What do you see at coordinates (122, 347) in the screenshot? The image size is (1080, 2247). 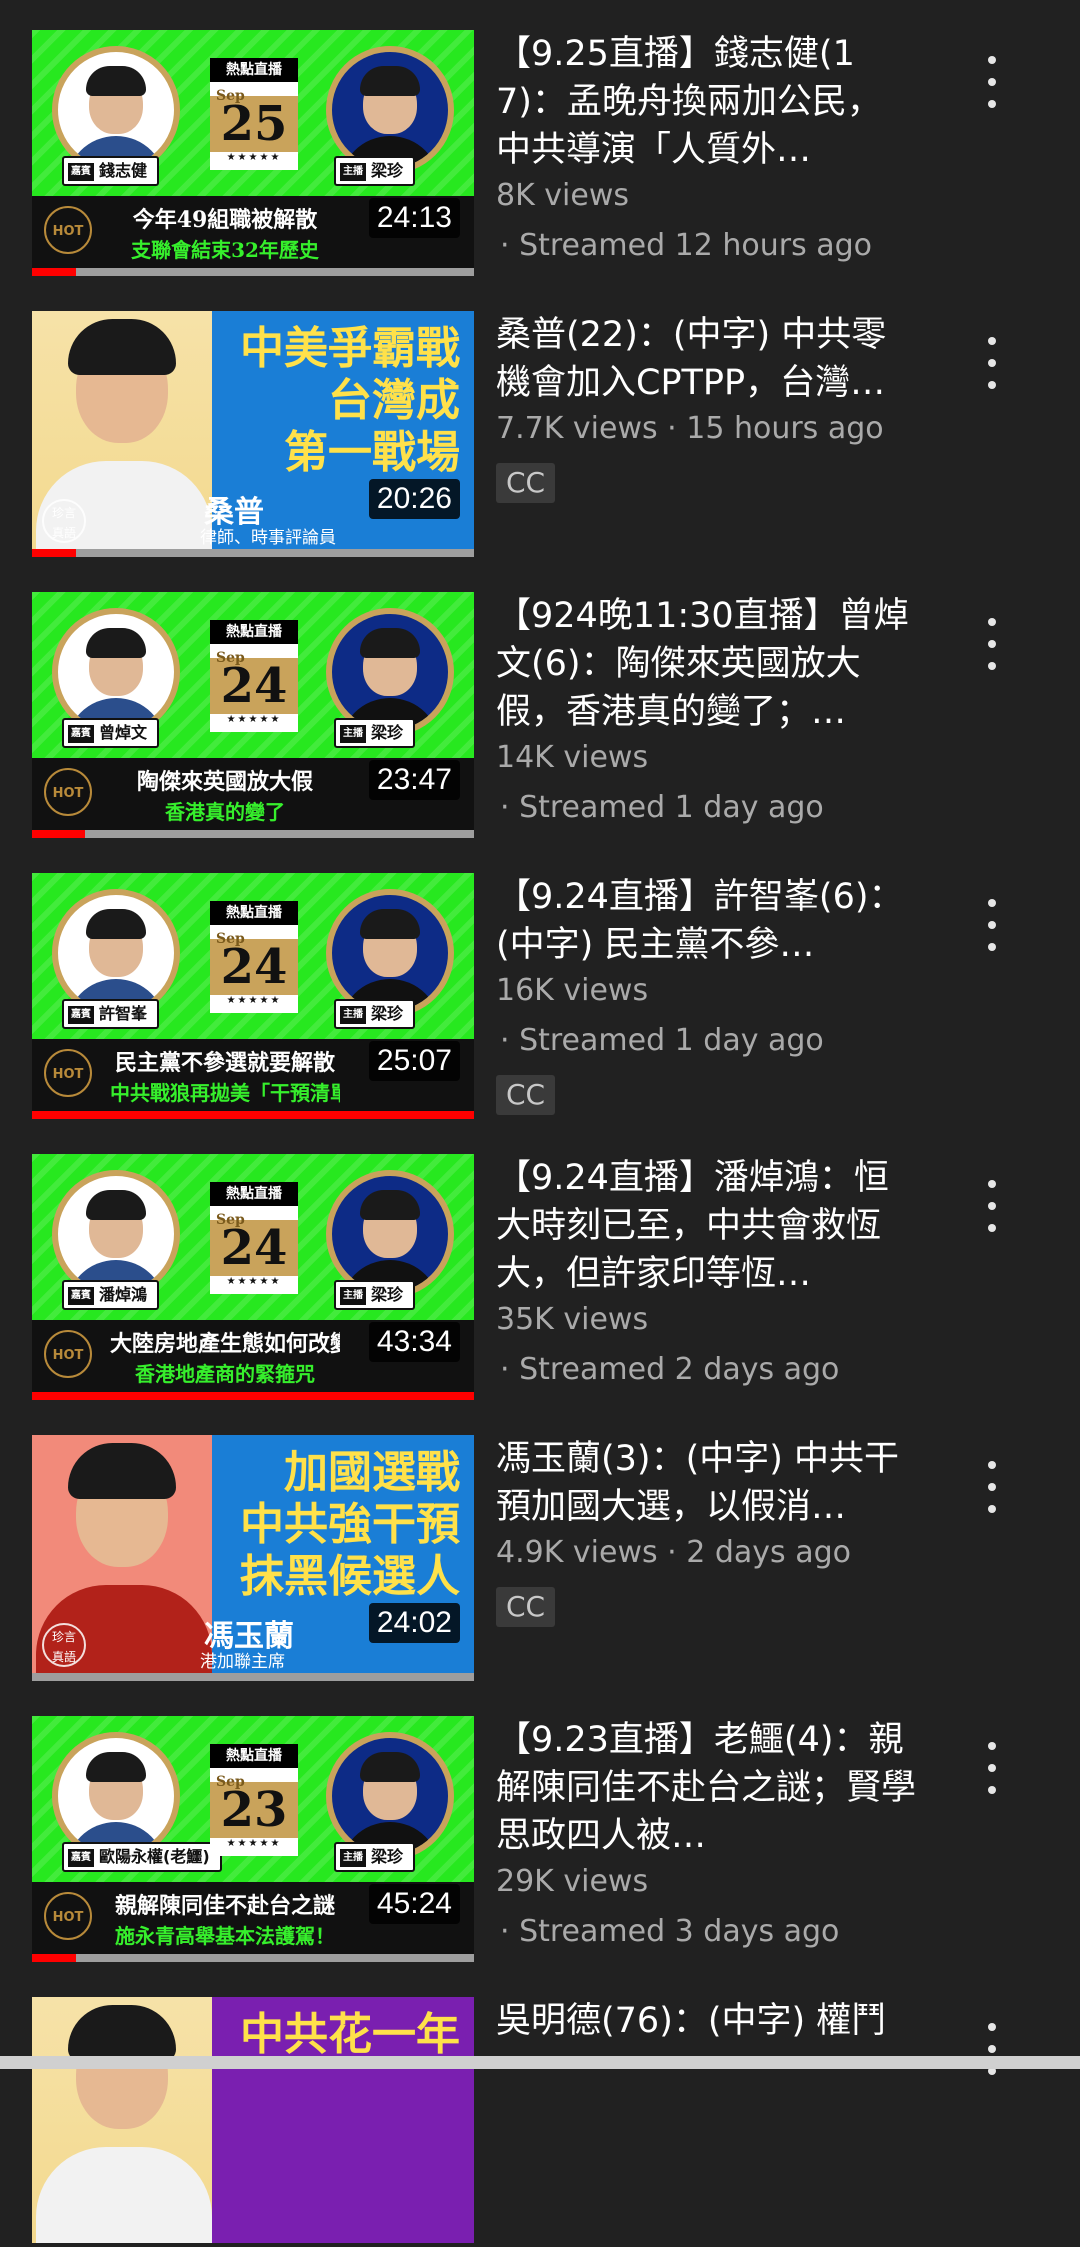 I see `portrait-hair` at bounding box center [122, 347].